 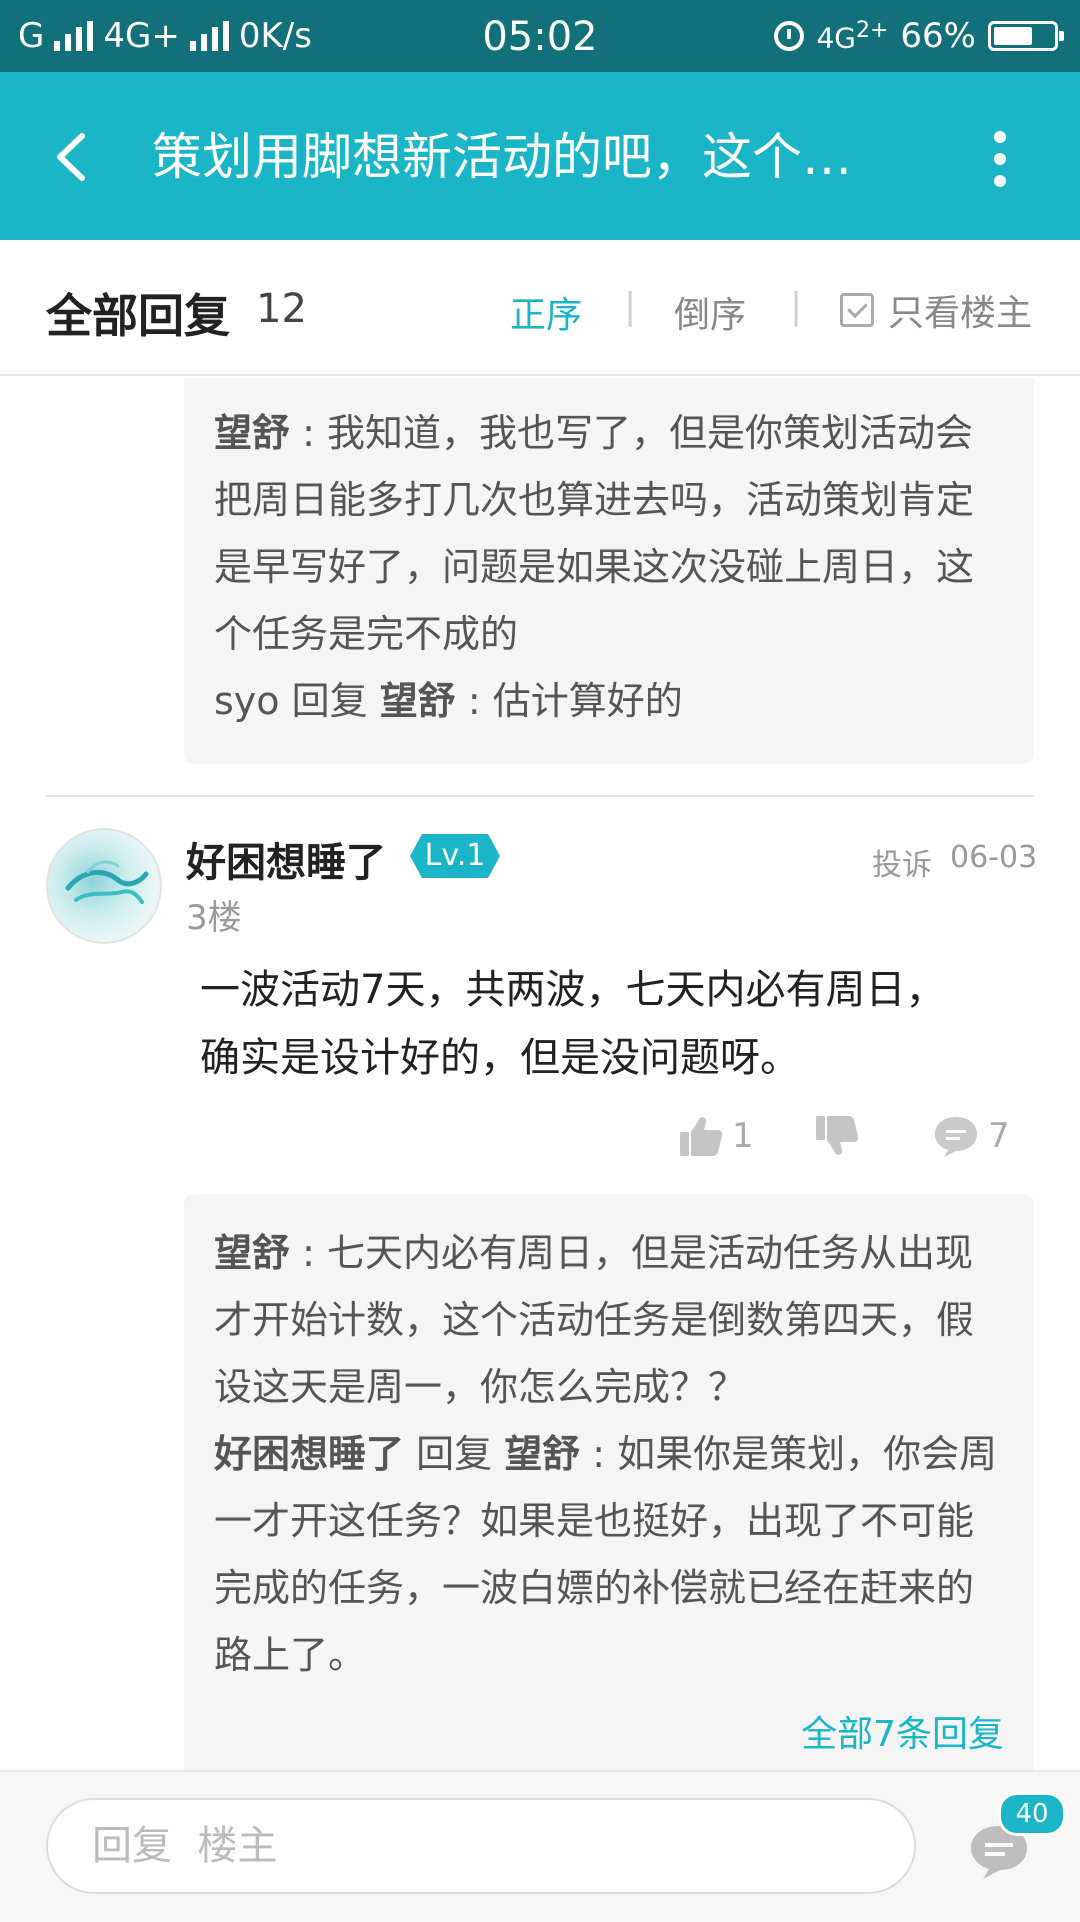 What do you see at coordinates (743, 1136) in the screenshot?
I see `like-count: 1` at bounding box center [743, 1136].